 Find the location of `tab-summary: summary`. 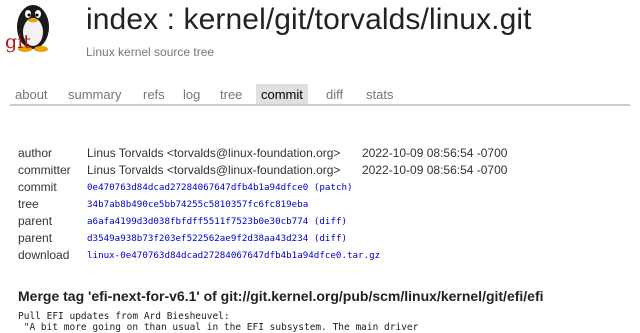

tab-summary: summary is located at coordinates (94, 94).